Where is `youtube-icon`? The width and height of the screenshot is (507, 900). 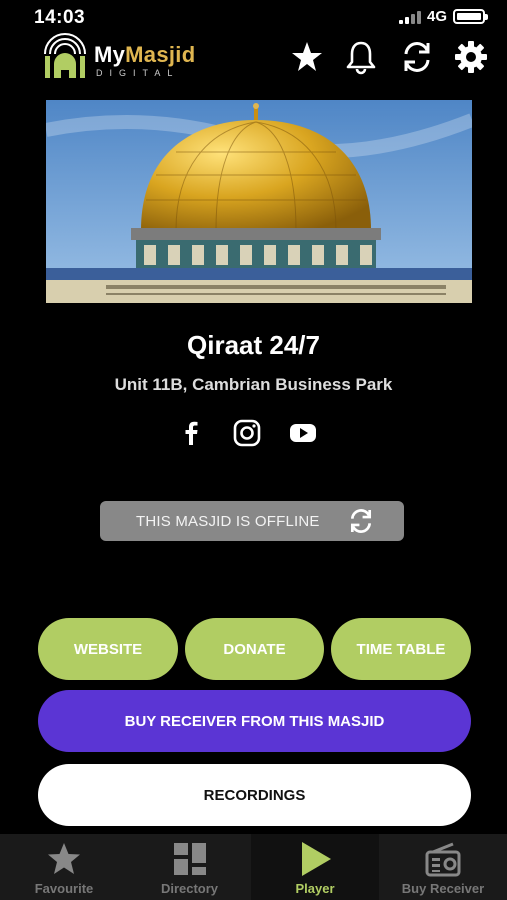
youtube-icon is located at coordinates (303, 433).